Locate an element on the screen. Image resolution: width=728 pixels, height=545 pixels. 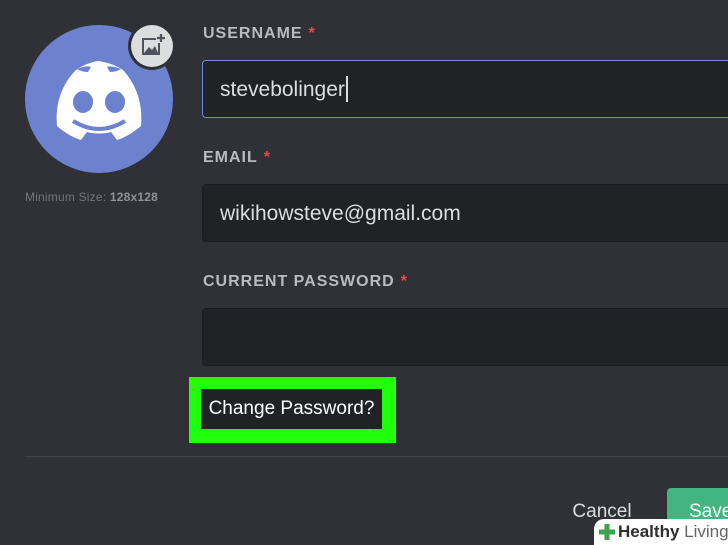
avatar-min-size-note: Minimum Size: 128x128 is located at coordinates (100, 197).